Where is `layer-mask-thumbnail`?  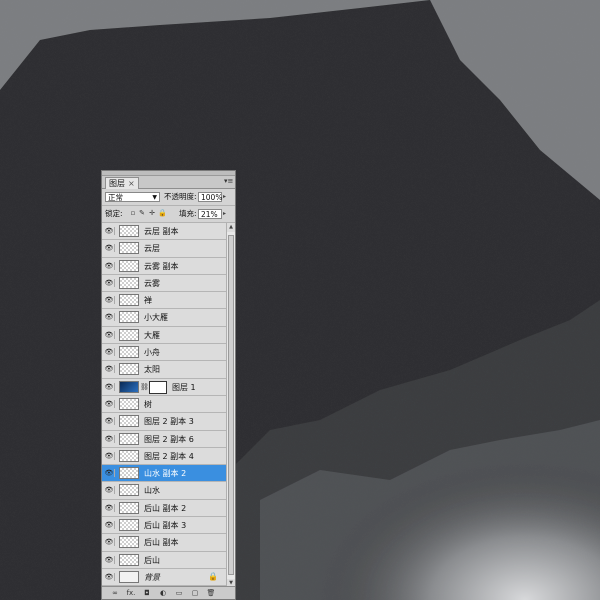
layer-mask-thumbnail is located at coordinates (158, 387).